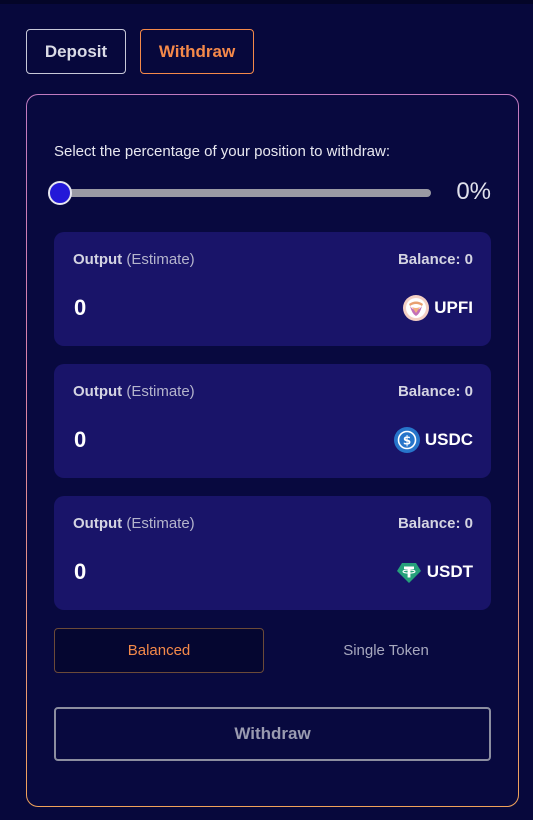 The width and height of the screenshot is (533, 820). I want to click on output-card-usdc: Output (Estimate) Balance: 0 0 $ USDC, so click(272, 421).